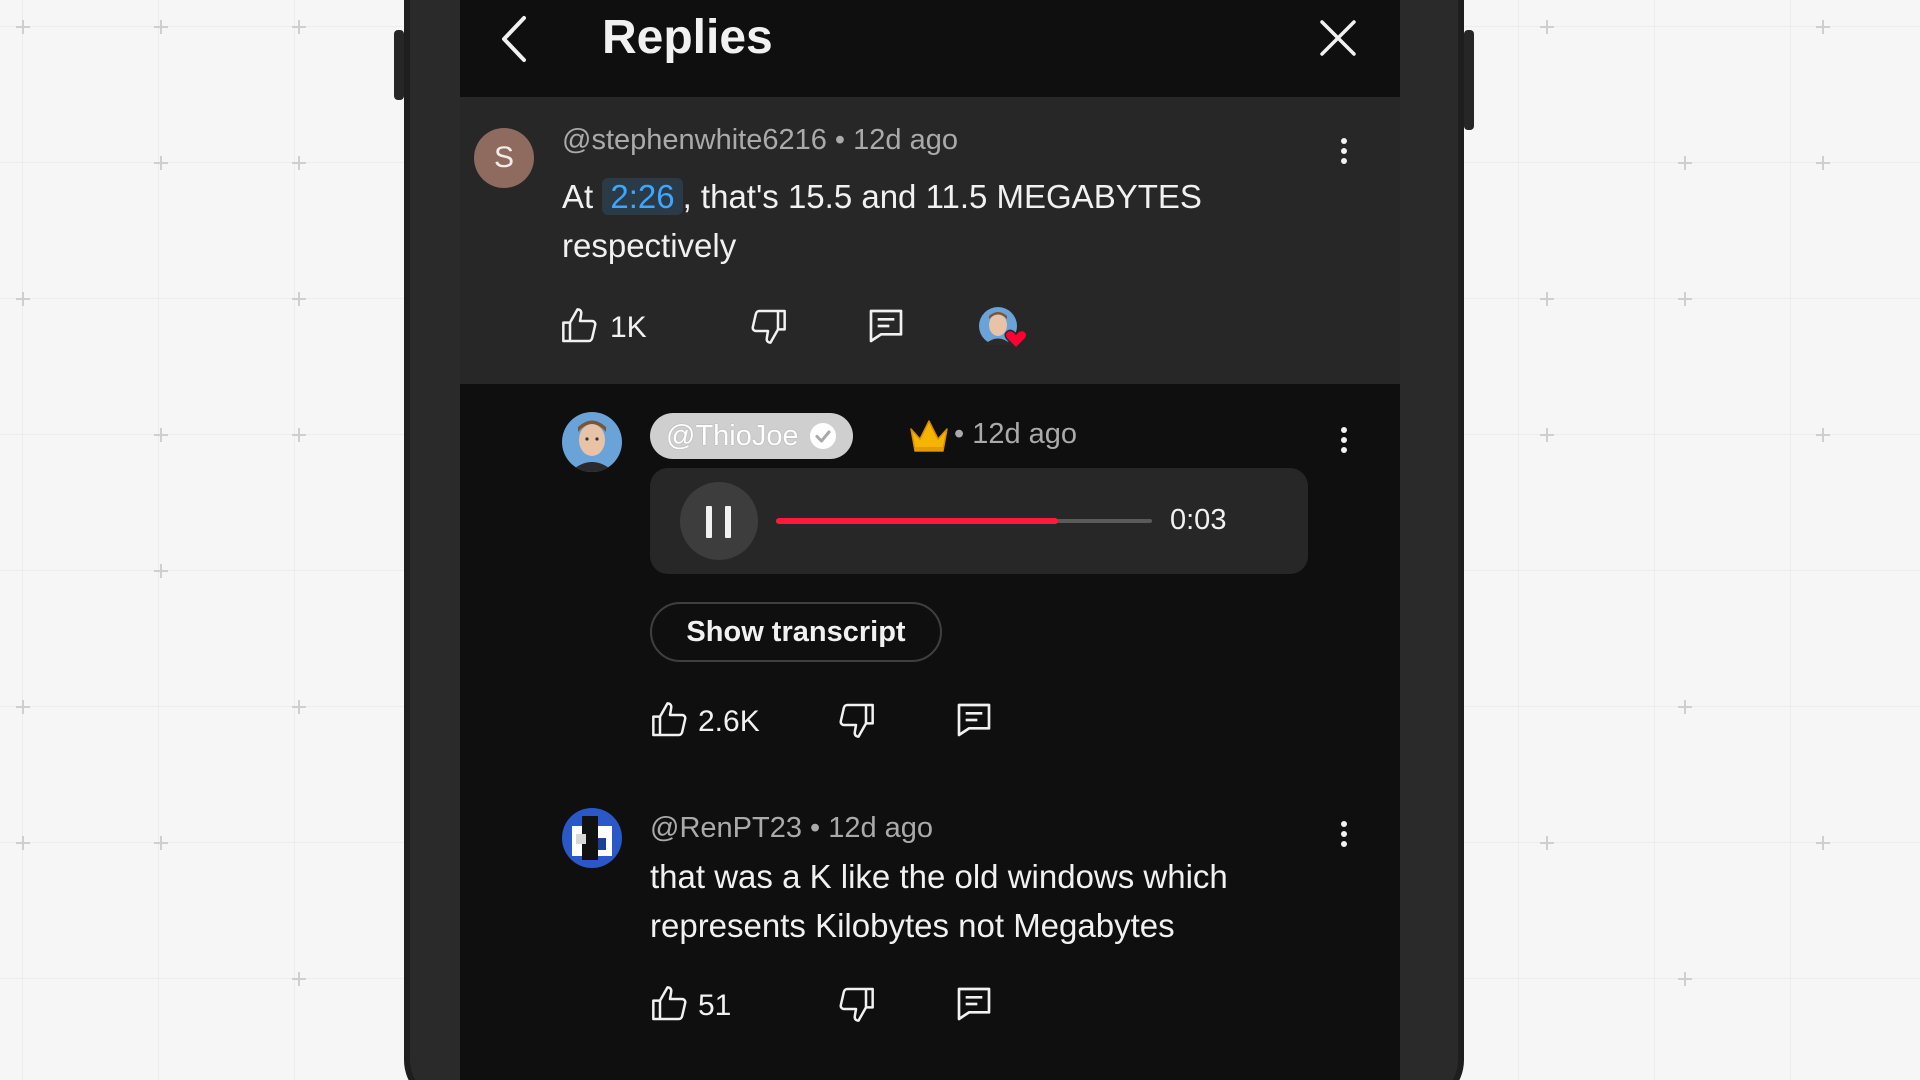 This screenshot has width=1920, height=1080. Describe the element at coordinates (642, 196) in the screenshot. I see `timestamp-link: 2:26` at that location.